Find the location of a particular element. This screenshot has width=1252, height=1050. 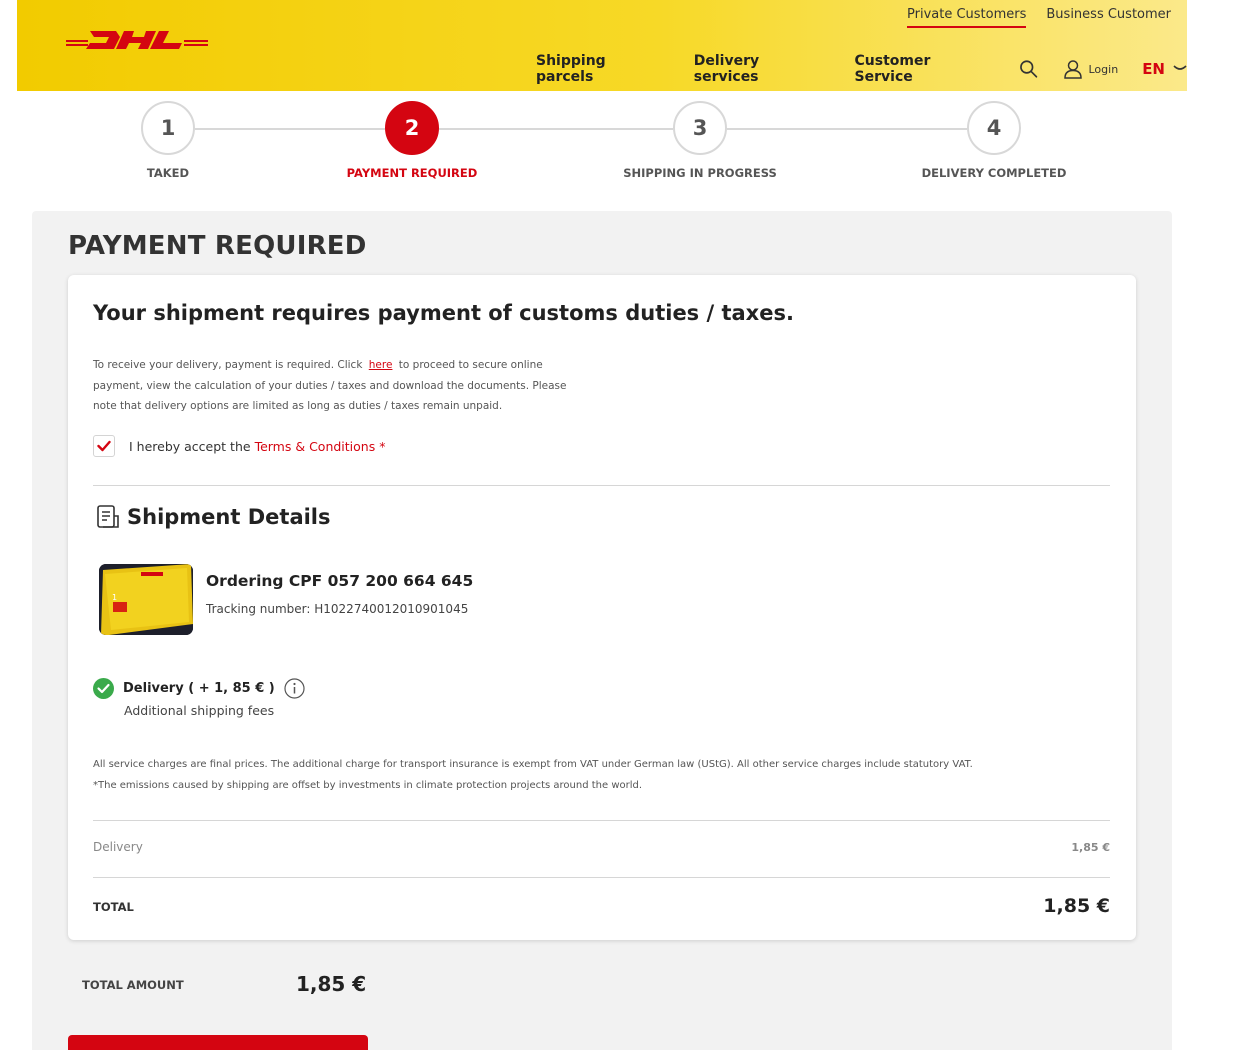

document-icon is located at coordinates (108, 516).